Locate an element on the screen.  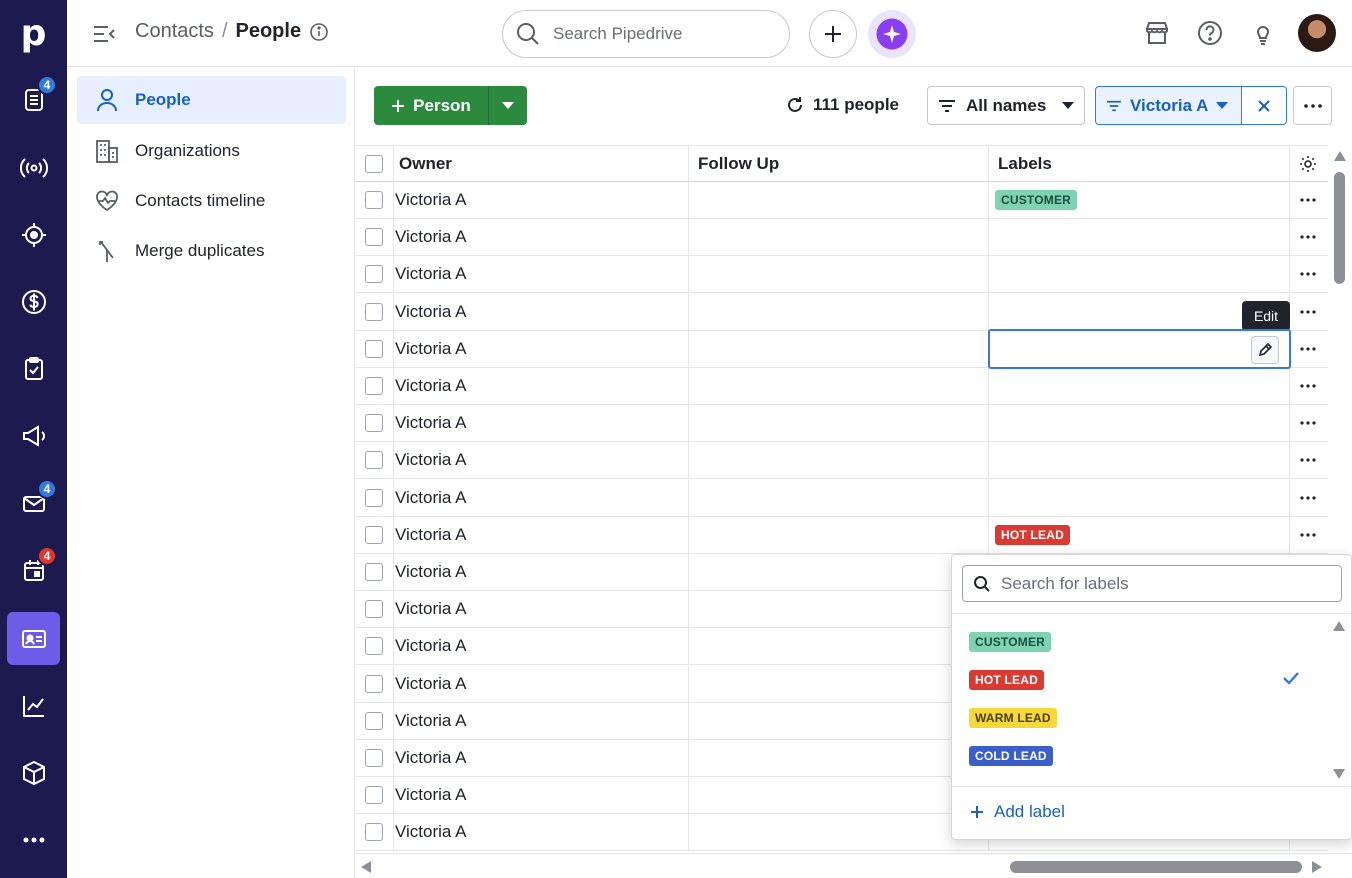
quick-add-button is located at coordinates (833, 34).